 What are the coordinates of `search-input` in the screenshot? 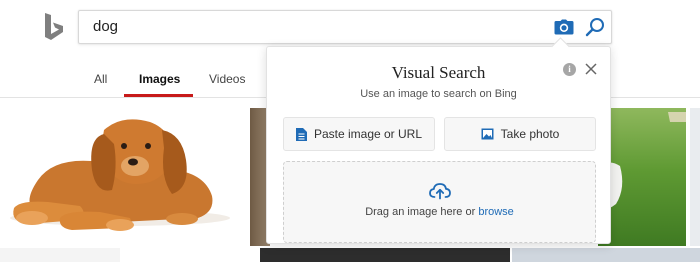 It's located at (313, 27).